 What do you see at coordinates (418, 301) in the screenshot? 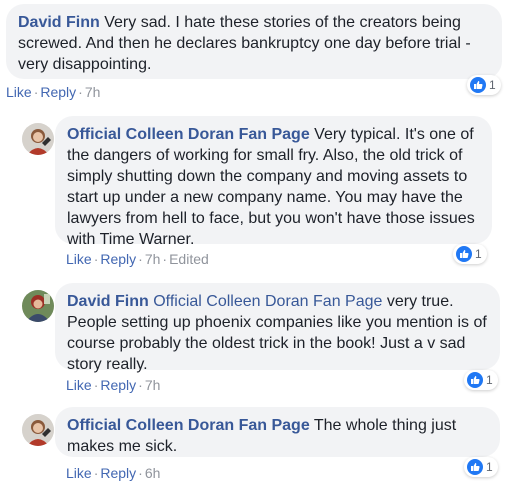
I see `comment-text: very true.` at bounding box center [418, 301].